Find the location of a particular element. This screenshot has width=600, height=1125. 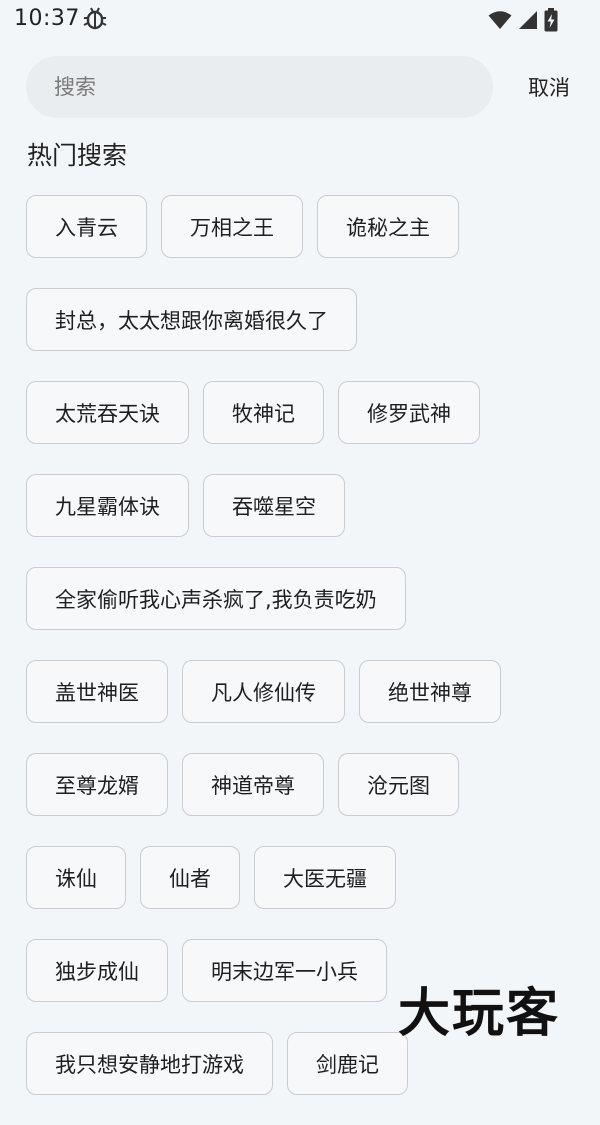

hot-search-tag: 仙者 is located at coordinates (190, 877).